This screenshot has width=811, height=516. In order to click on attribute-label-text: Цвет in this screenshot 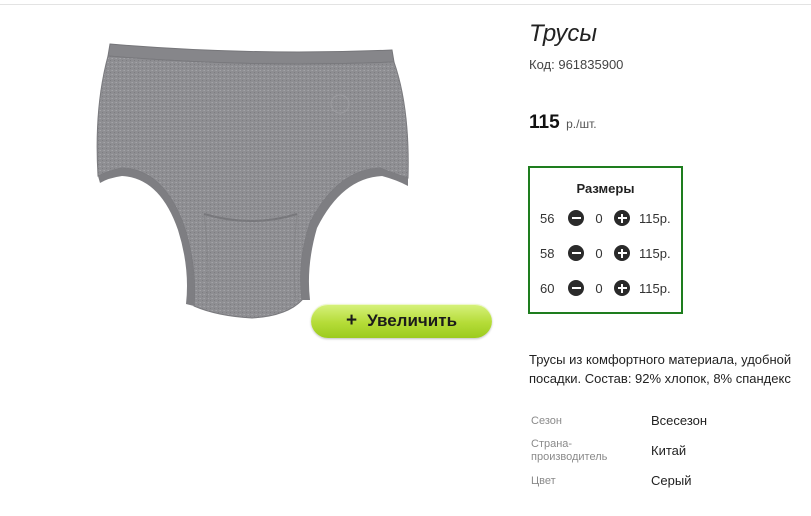, I will do `click(543, 481)`.